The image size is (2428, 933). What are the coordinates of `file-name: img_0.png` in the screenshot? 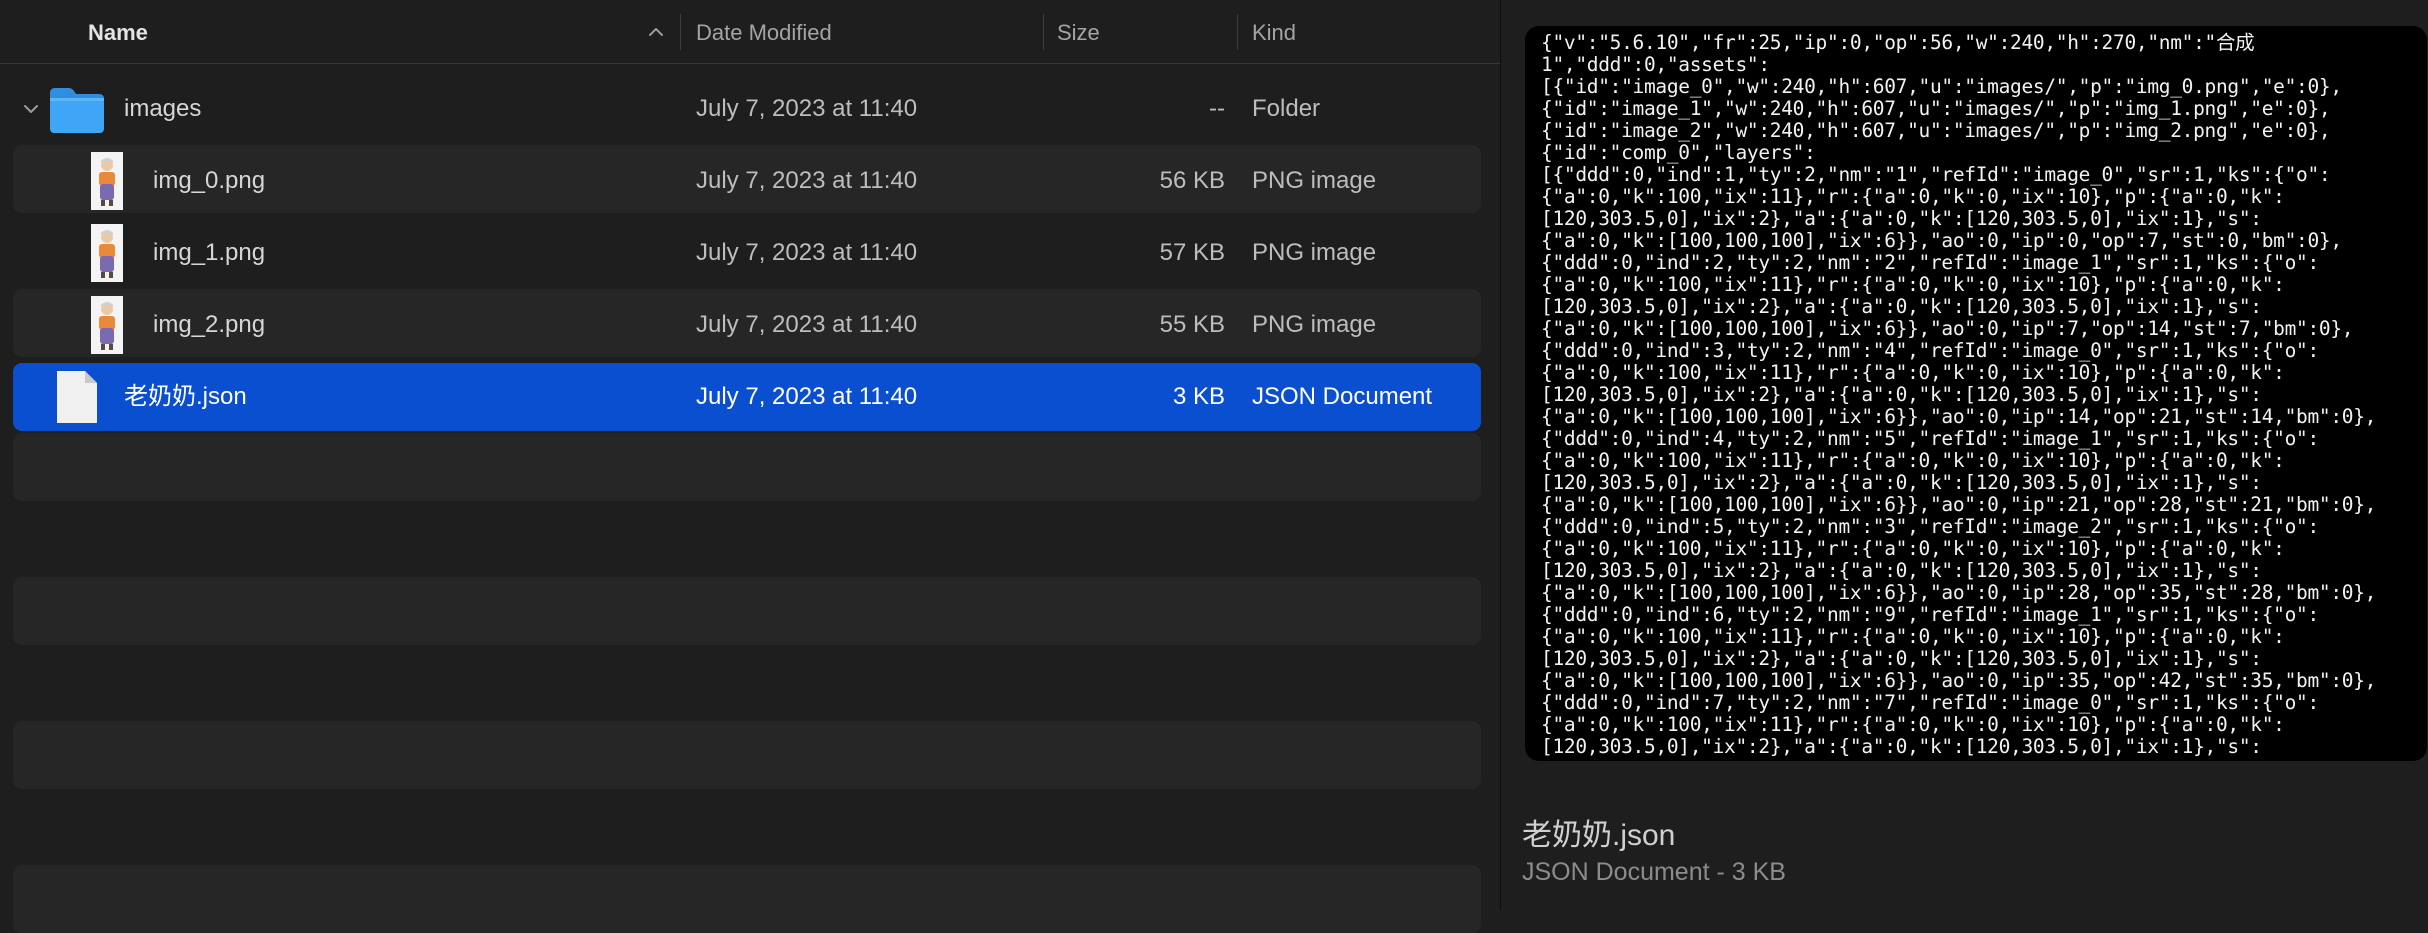 It's located at (209, 180).